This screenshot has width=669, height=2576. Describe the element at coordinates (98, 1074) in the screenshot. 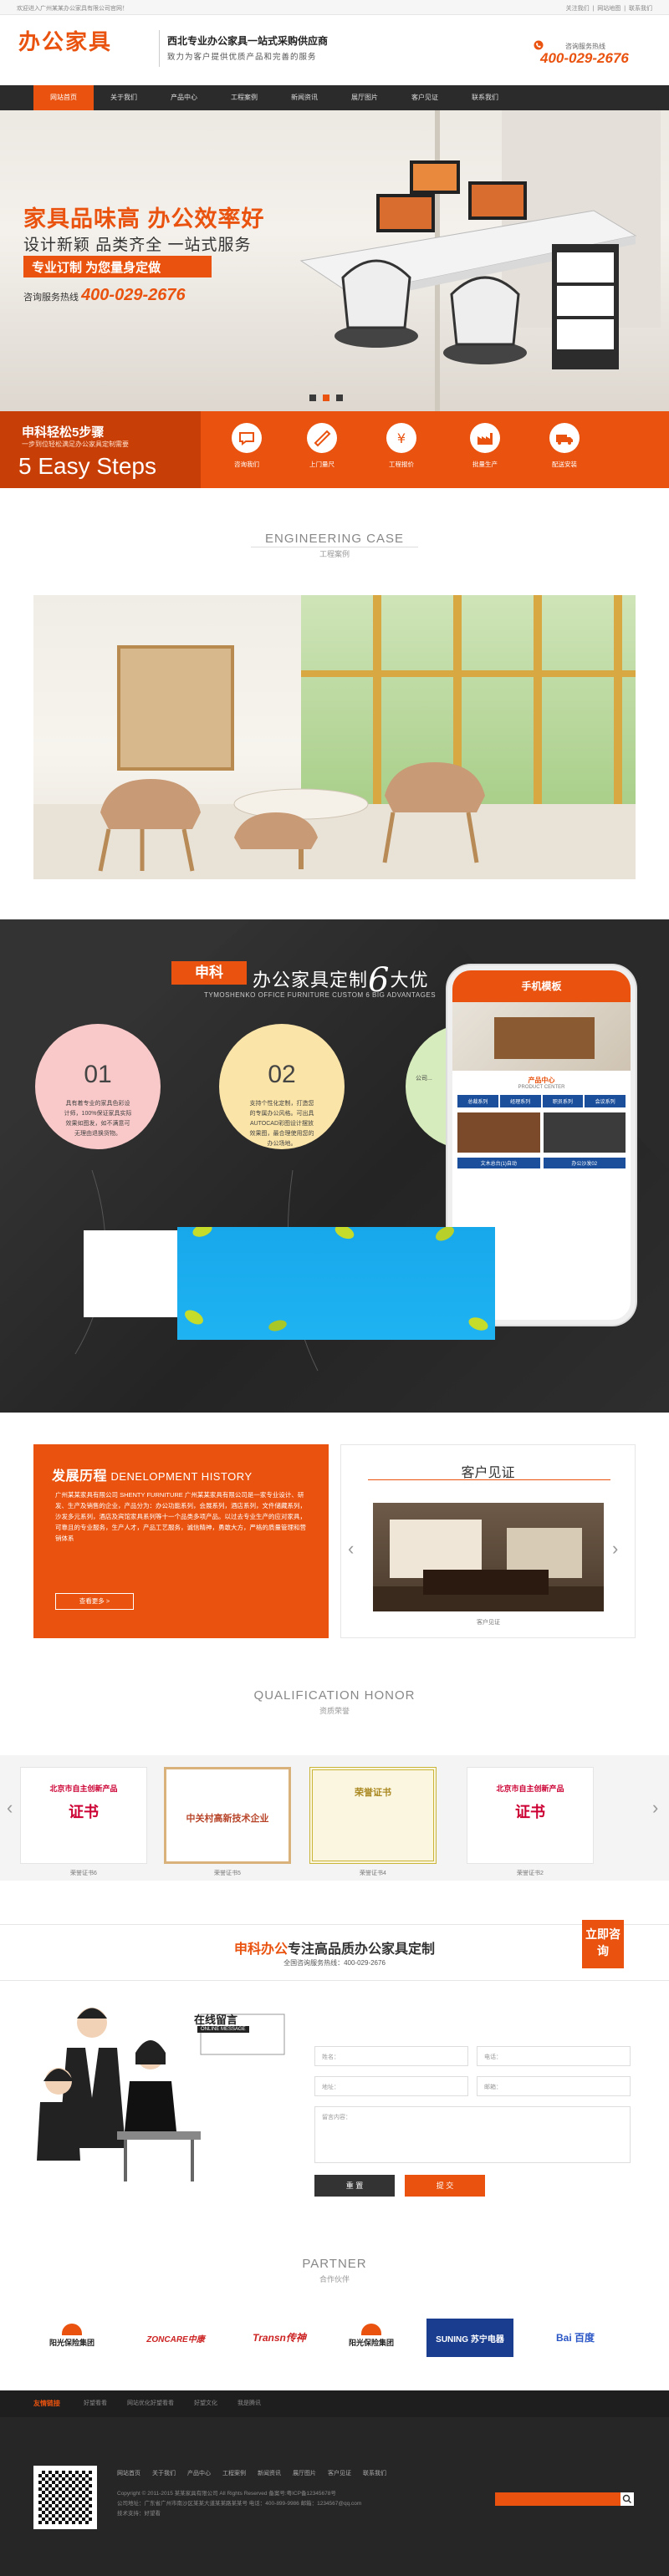

I see `advantage-number: 01` at that location.